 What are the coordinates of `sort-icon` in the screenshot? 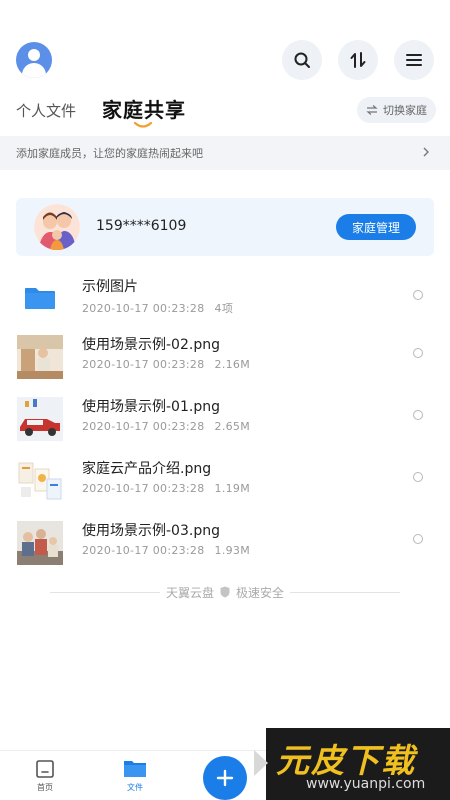 It's located at (358, 60).